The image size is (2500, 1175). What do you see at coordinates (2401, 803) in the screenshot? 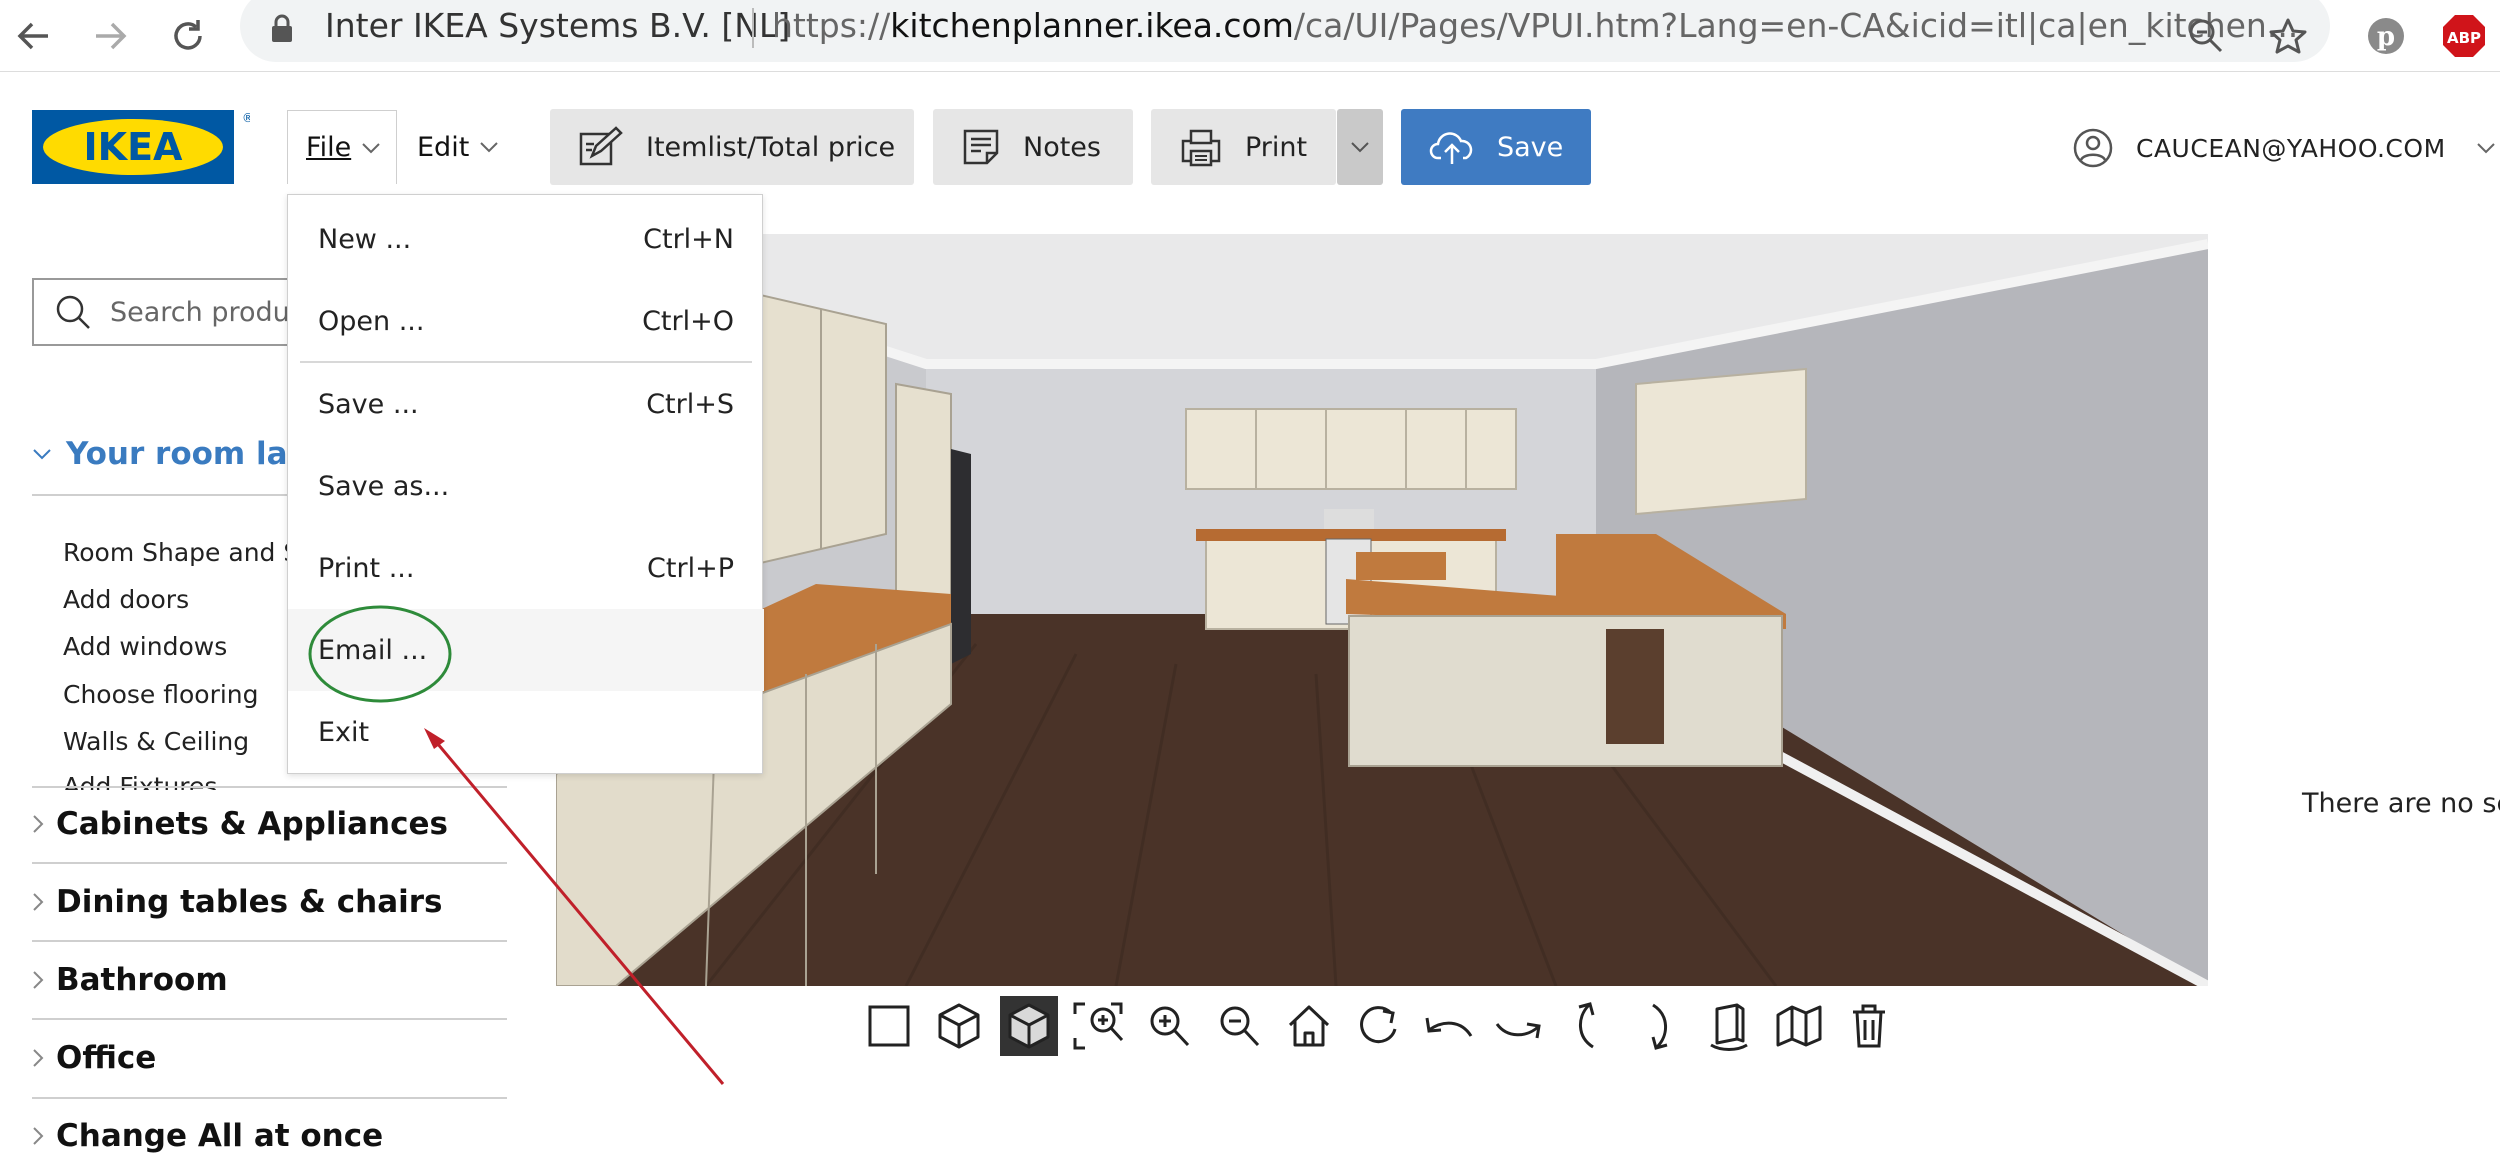
I see `no-selection-message: There are no se` at bounding box center [2401, 803].